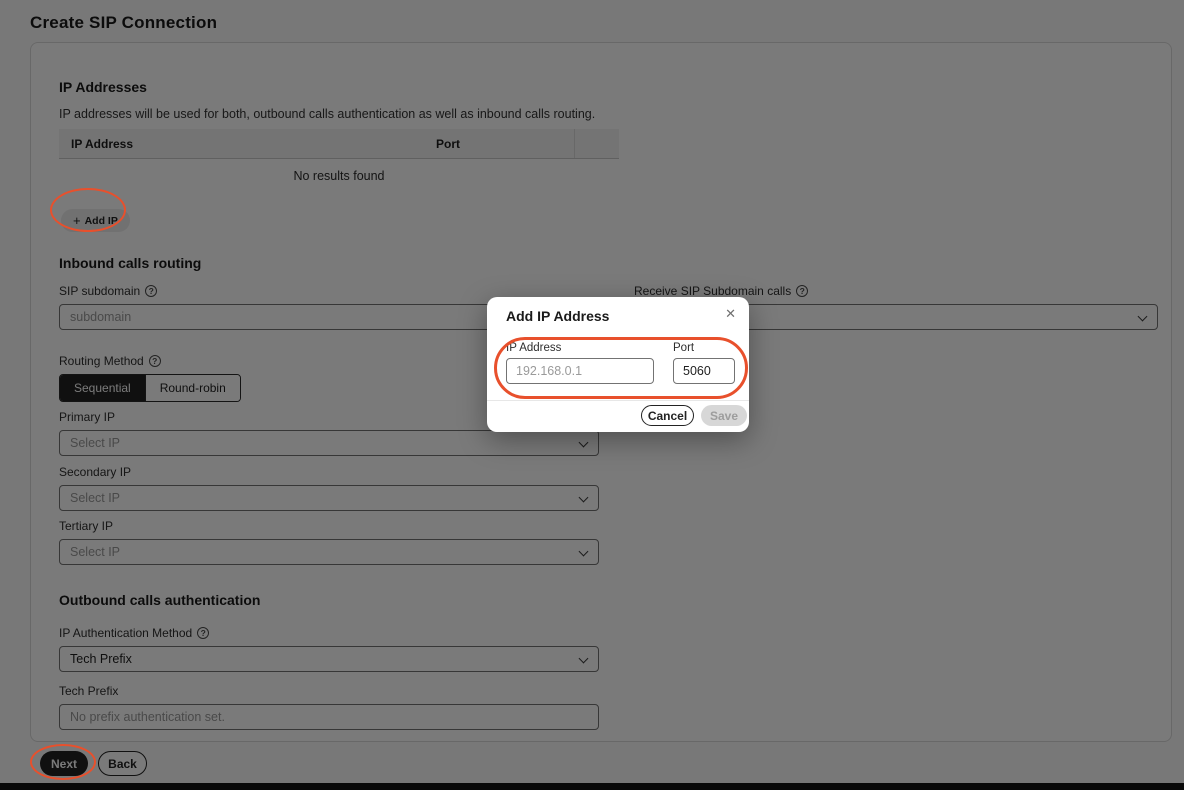 This screenshot has height=790, width=1184. What do you see at coordinates (730, 314) in the screenshot?
I see `close-icon: ✕` at bounding box center [730, 314].